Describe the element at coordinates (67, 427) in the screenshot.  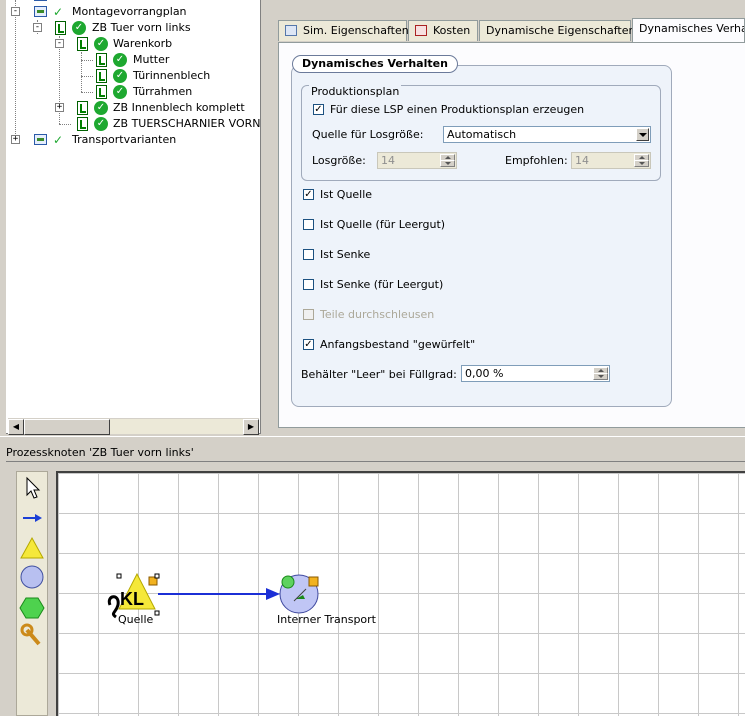
I see `scroll-thumb` at that location.